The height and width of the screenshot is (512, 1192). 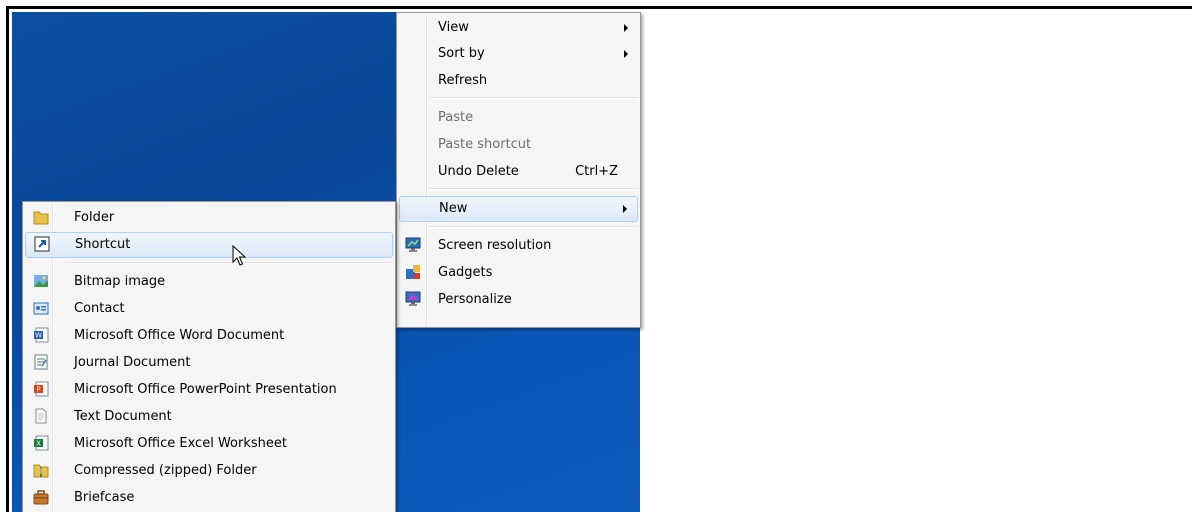 I want to click on menu-item-screen-resolution: Screen resolution, so click(x=518, y=246).